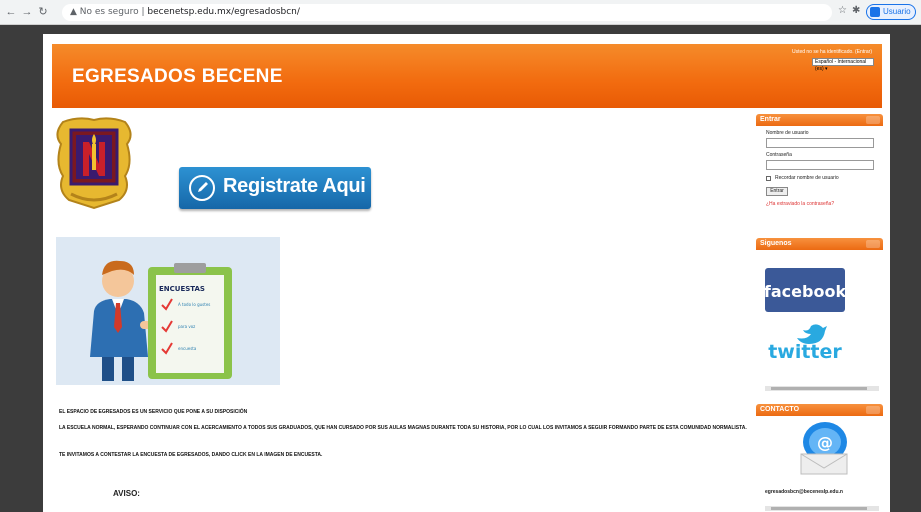 This screenshot has width=921, height=512. Describe the element at coordinates (820, 165) in the screenshot. I see `password-input` at that location.